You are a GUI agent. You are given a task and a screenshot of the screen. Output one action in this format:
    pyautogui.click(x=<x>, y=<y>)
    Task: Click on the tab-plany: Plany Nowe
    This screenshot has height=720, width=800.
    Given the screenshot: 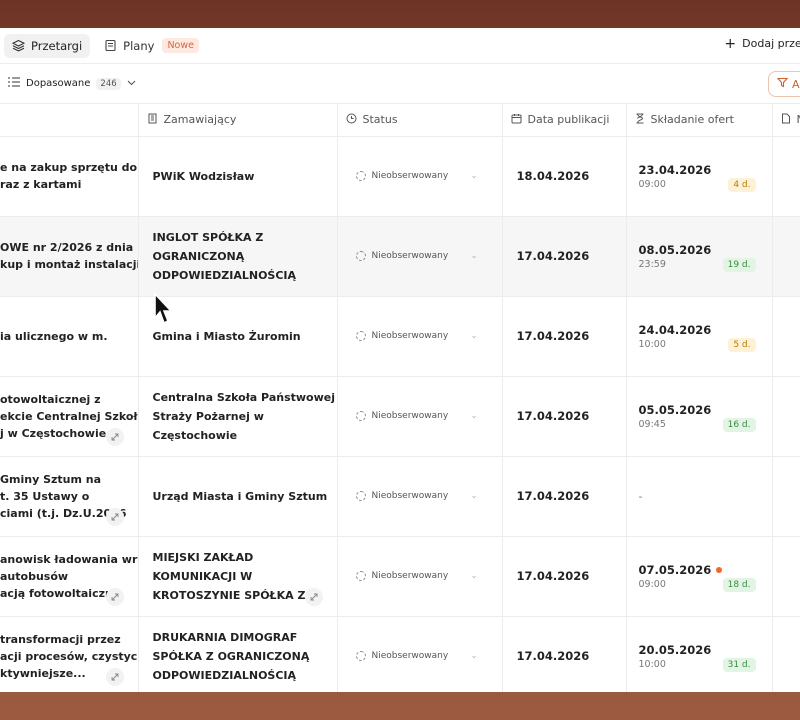 What is the action you would take?
    pyautogui.click(x=151, y=46)
    